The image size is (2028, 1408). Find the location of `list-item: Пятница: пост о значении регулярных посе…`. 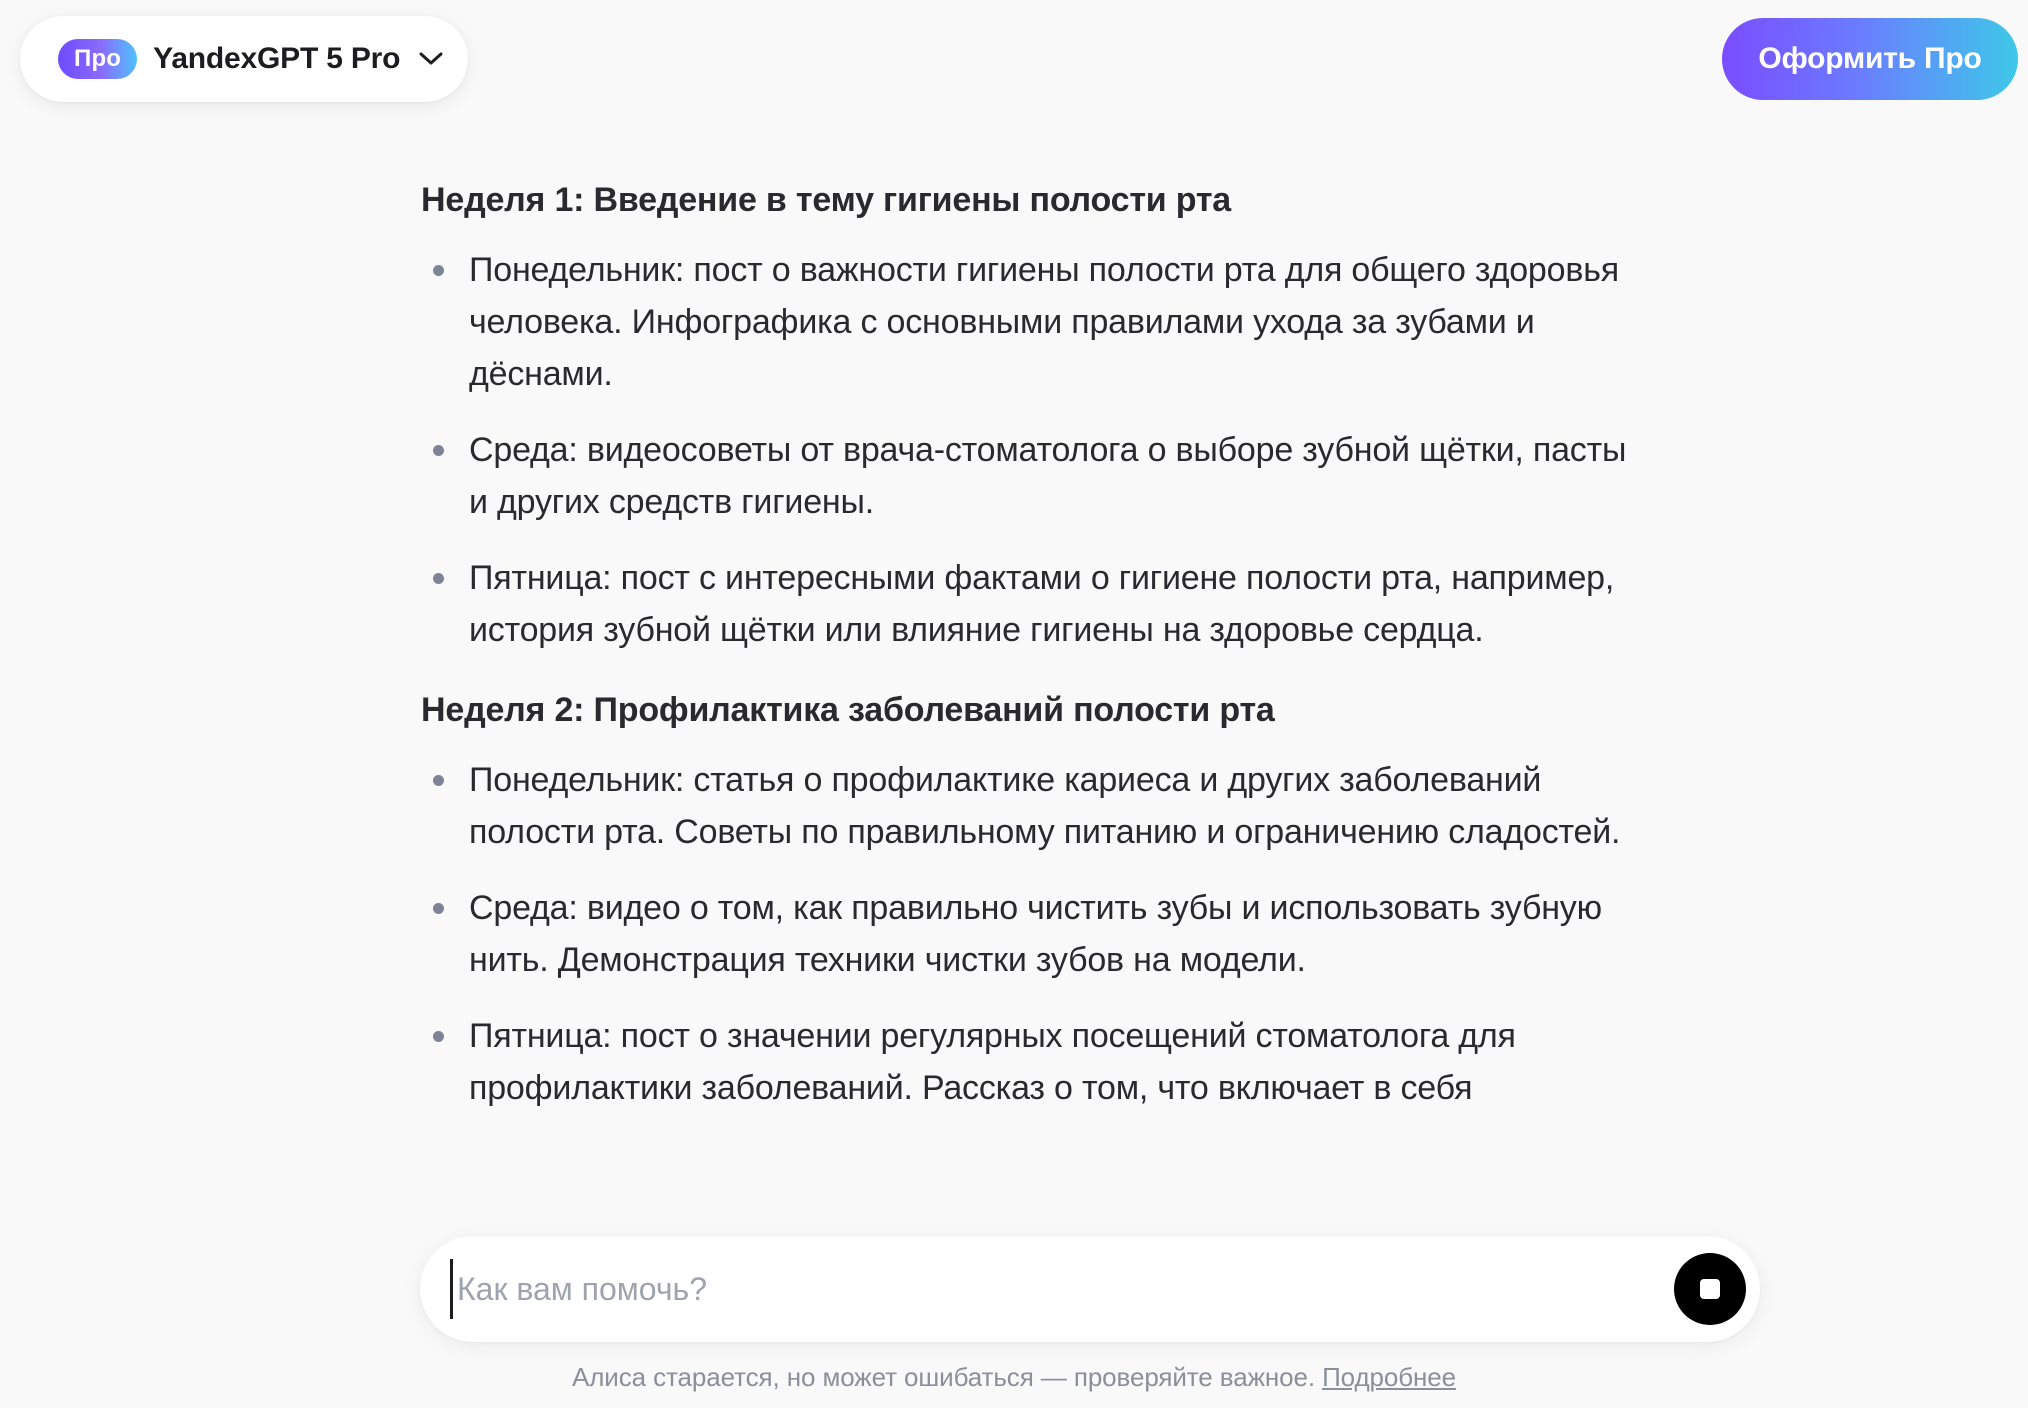

list-item: Пятница: пост о значении регулярных посе… is located at coordinates (1026, 1062).